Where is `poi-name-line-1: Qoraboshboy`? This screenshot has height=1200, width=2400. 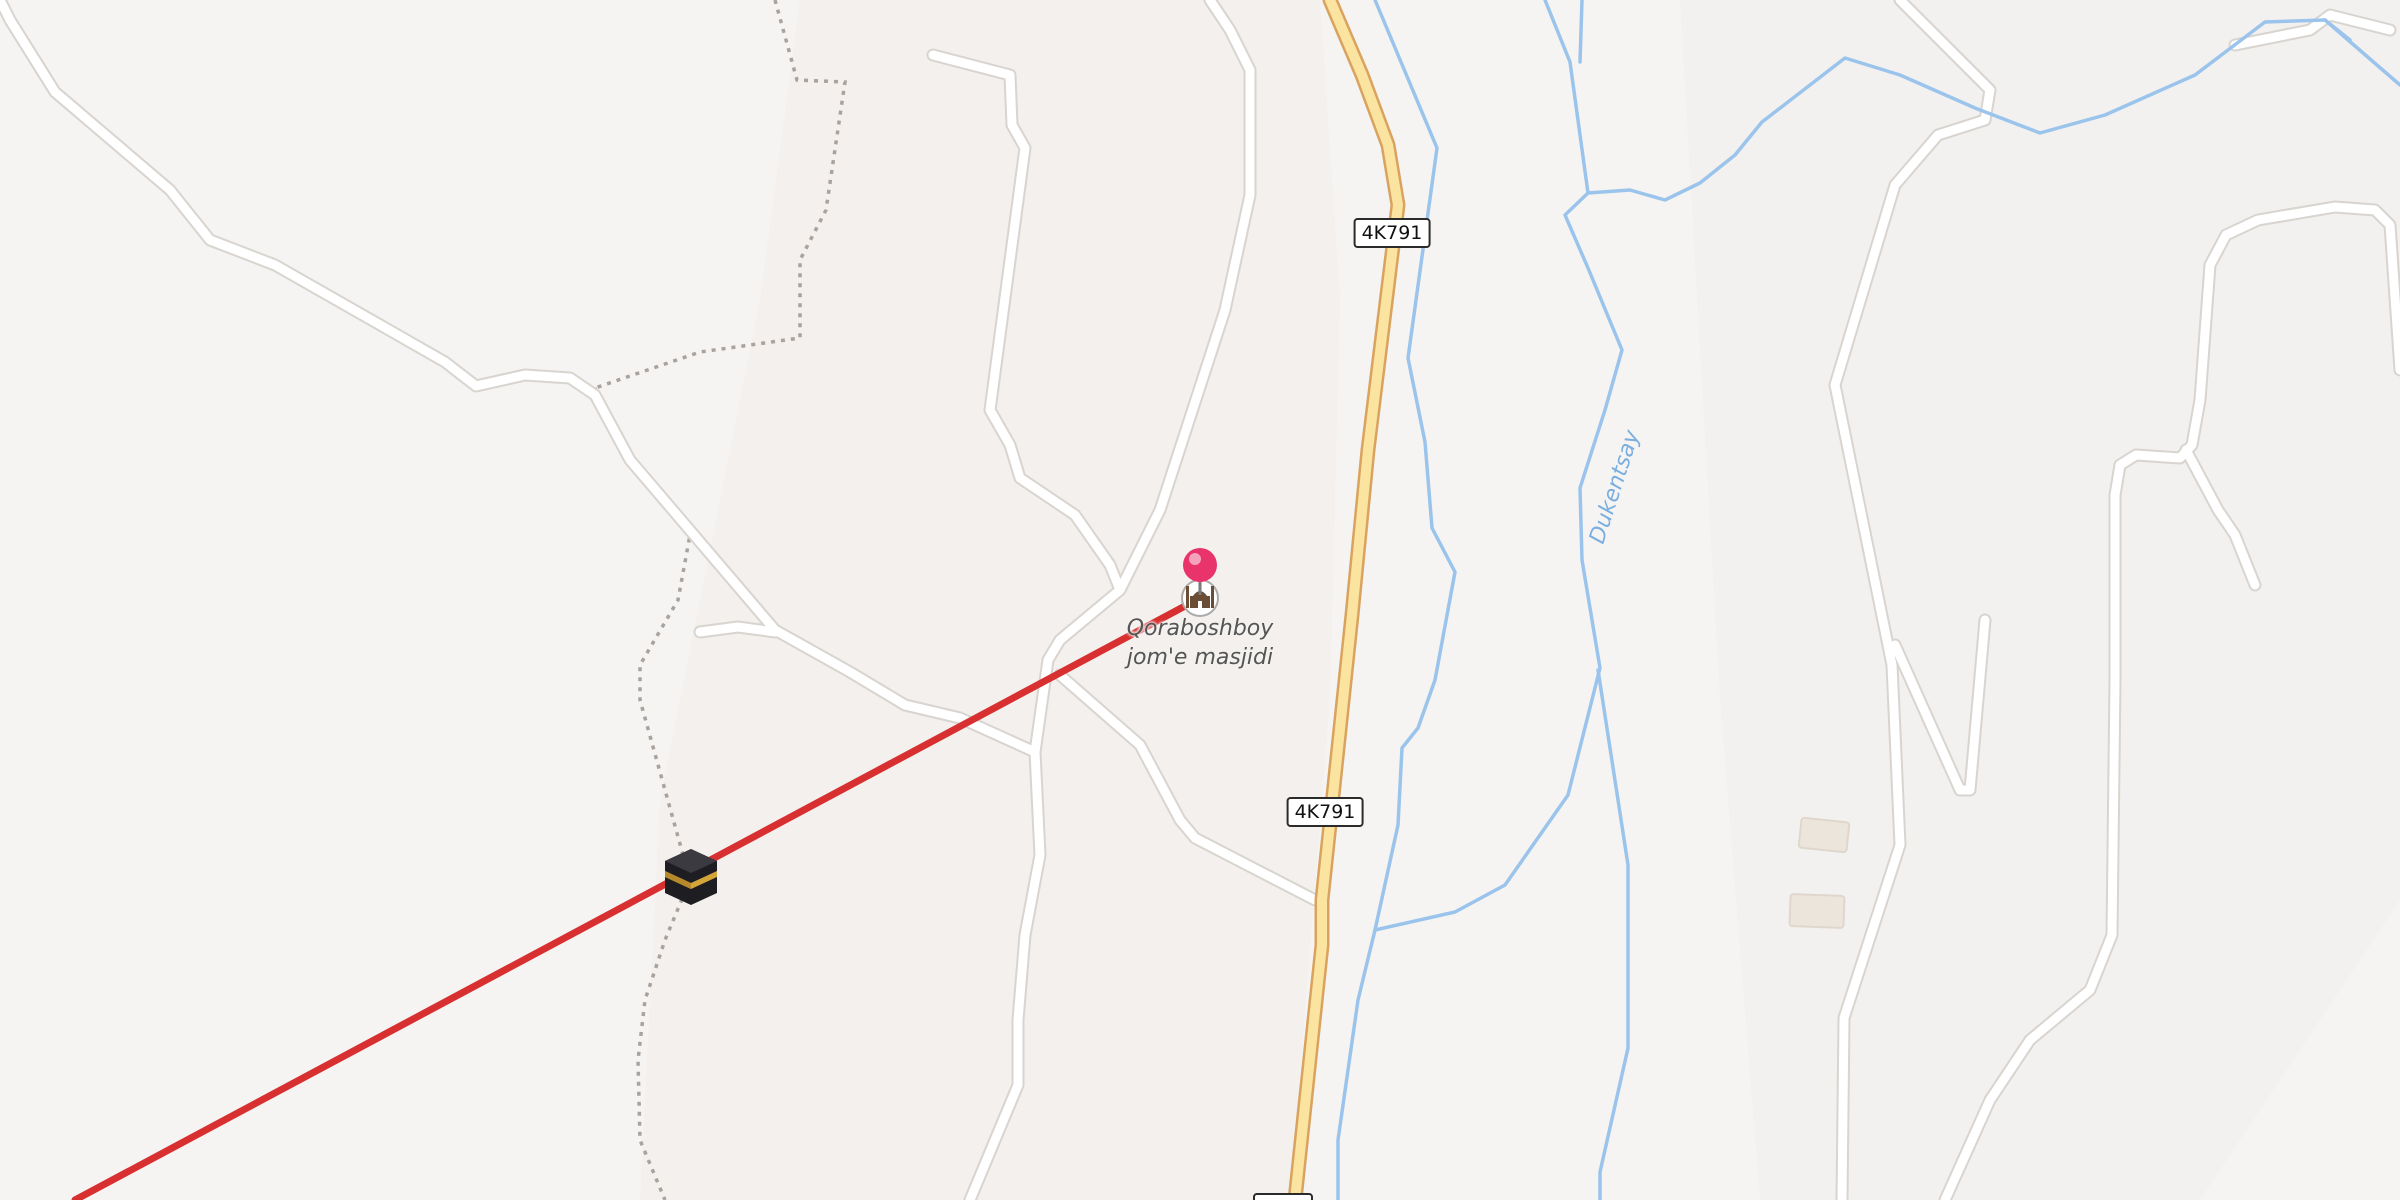 poi-name-line-1: Qoraboshboy is located at coordinates (1200, 628).